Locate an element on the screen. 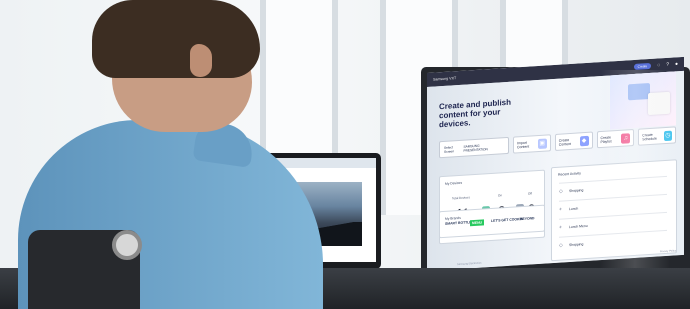  hero-illustration is located at coordinates (643, 100).